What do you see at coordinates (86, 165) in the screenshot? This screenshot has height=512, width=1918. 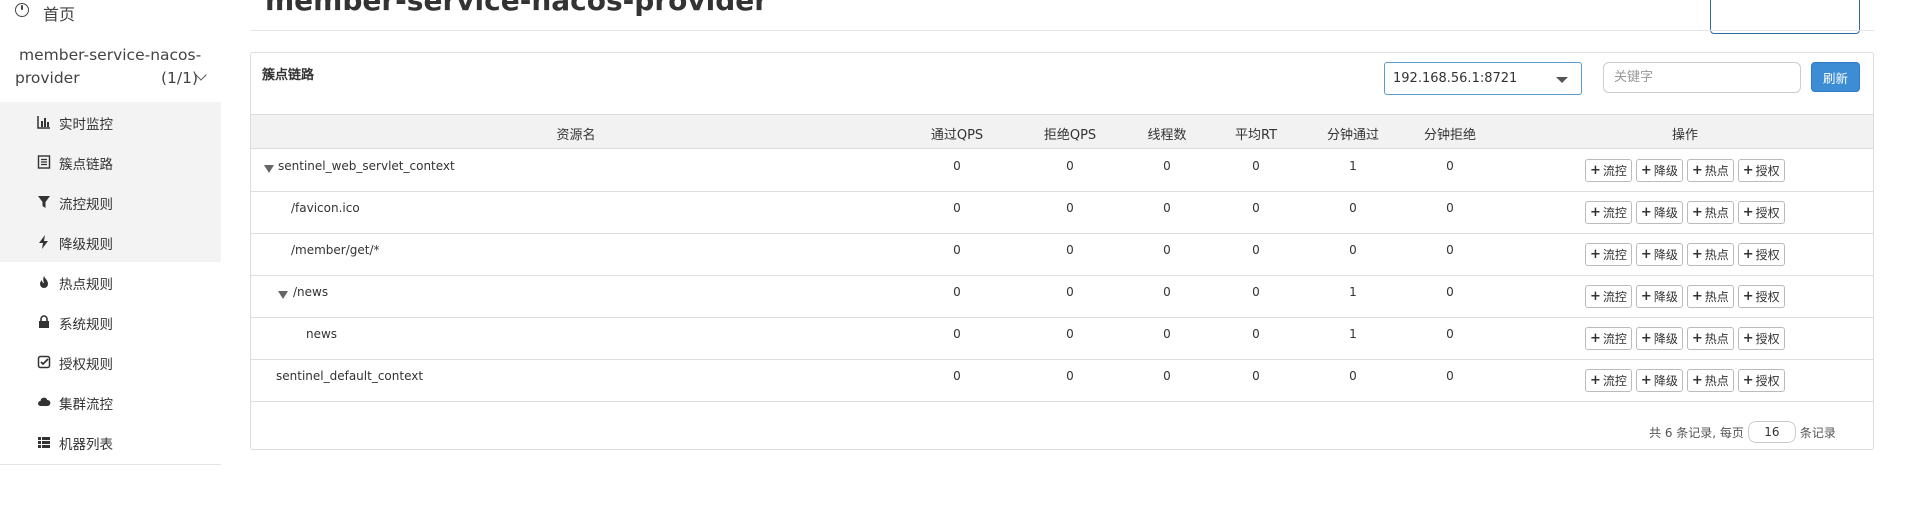 I see `sidebar-item-label: 簇点链路` at bounding box center [86, 165].